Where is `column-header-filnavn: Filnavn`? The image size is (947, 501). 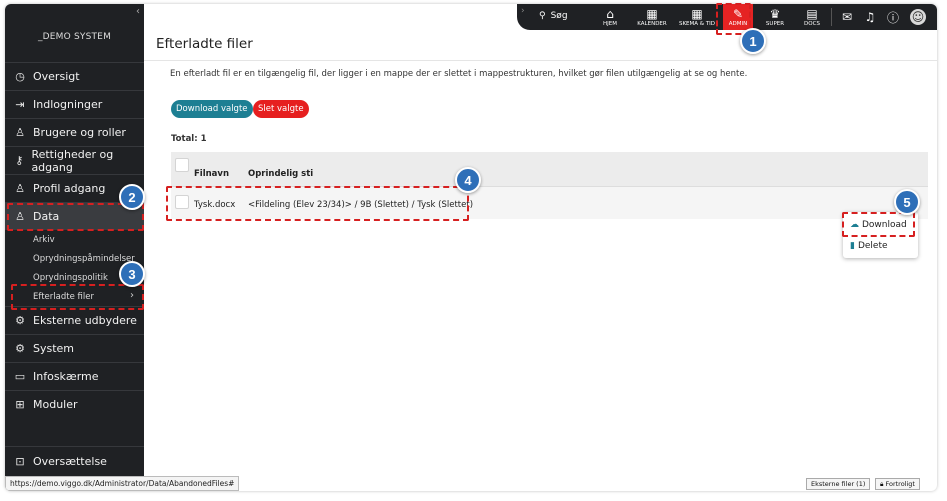
column-header-filnavn: Filnavn is located at coordinates (211, 174).